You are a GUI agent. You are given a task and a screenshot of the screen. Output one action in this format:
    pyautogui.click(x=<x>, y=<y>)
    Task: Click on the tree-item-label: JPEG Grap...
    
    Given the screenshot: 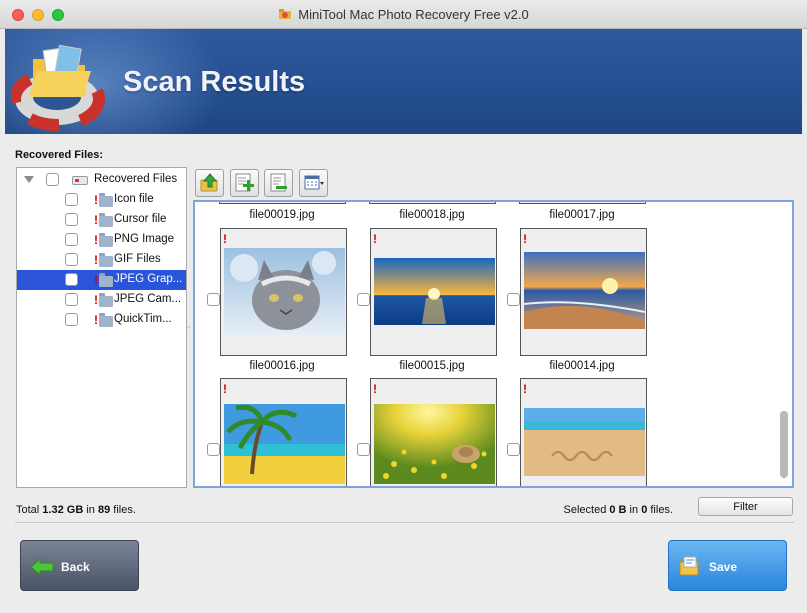 What is the action you would take?
    pyautogui.click(x=148, y=279)
    